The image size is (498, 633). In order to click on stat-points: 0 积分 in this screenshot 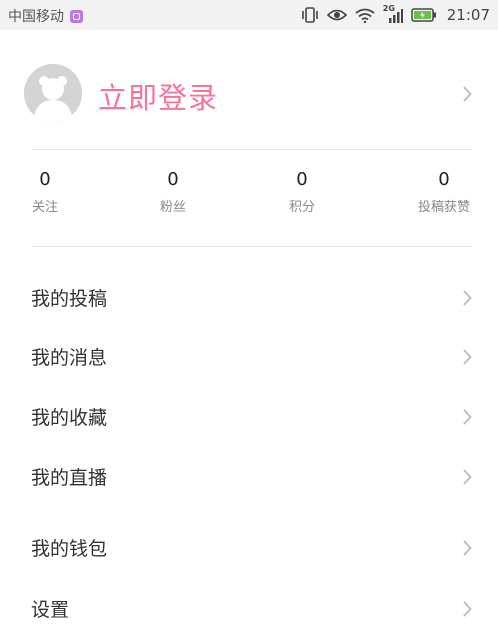, I will do `click(302, 191)`.